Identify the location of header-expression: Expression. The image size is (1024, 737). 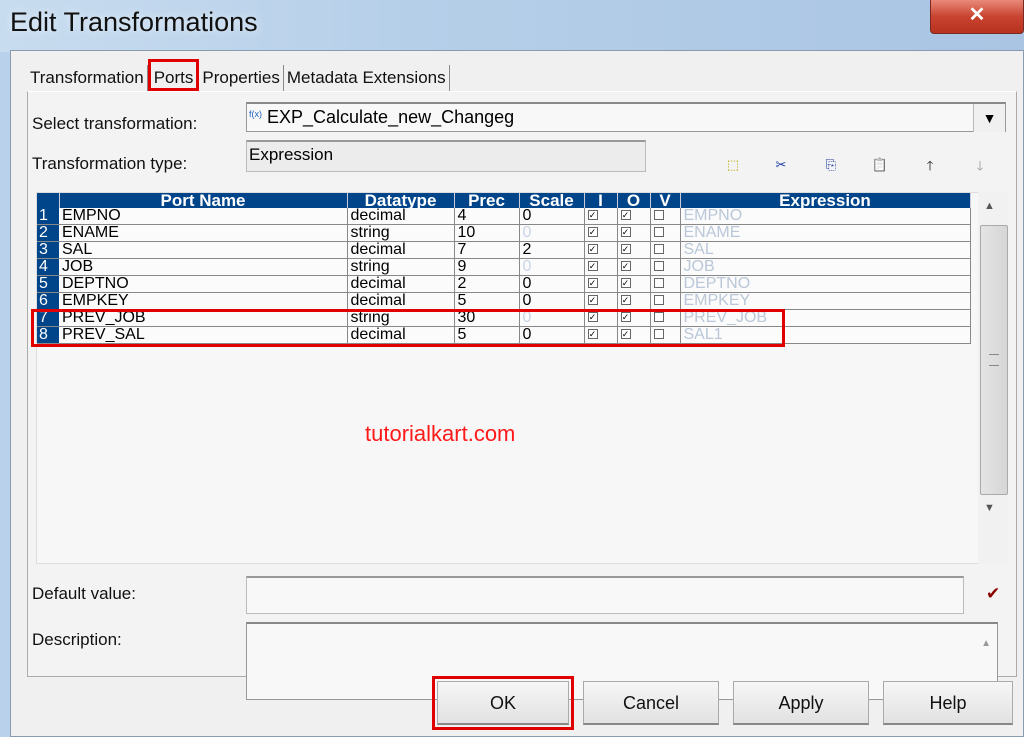
(825, 200).